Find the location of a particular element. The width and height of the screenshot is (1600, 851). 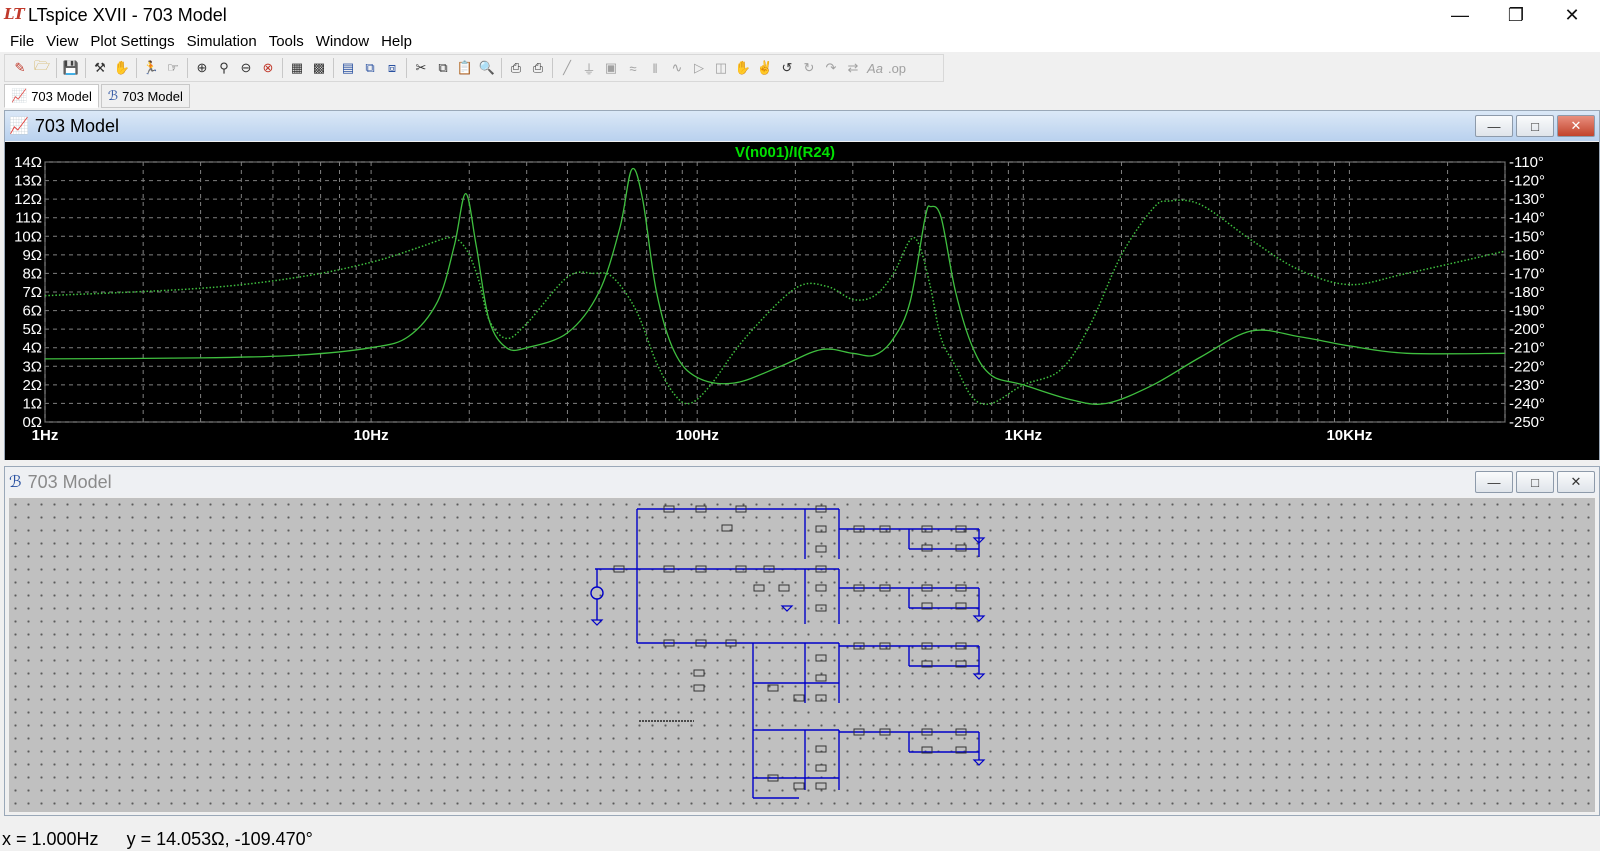

menu-tools: Tools is located at coordinates (286, 41).